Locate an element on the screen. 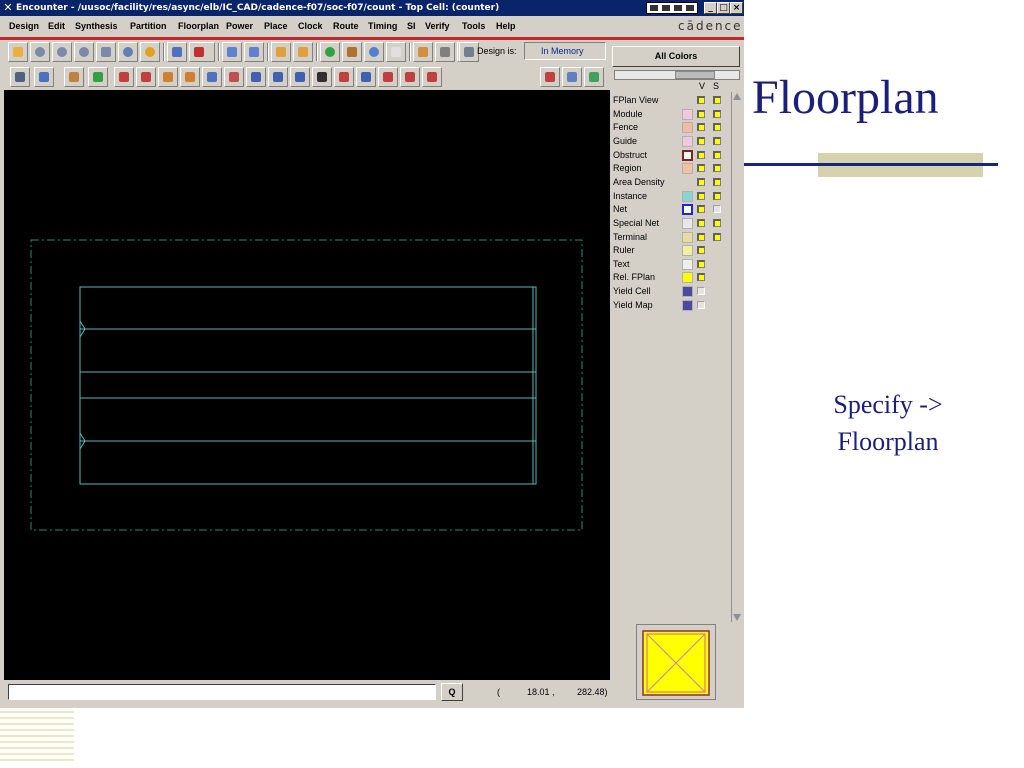  clipboard-icon is located at coordinates (396, 52).